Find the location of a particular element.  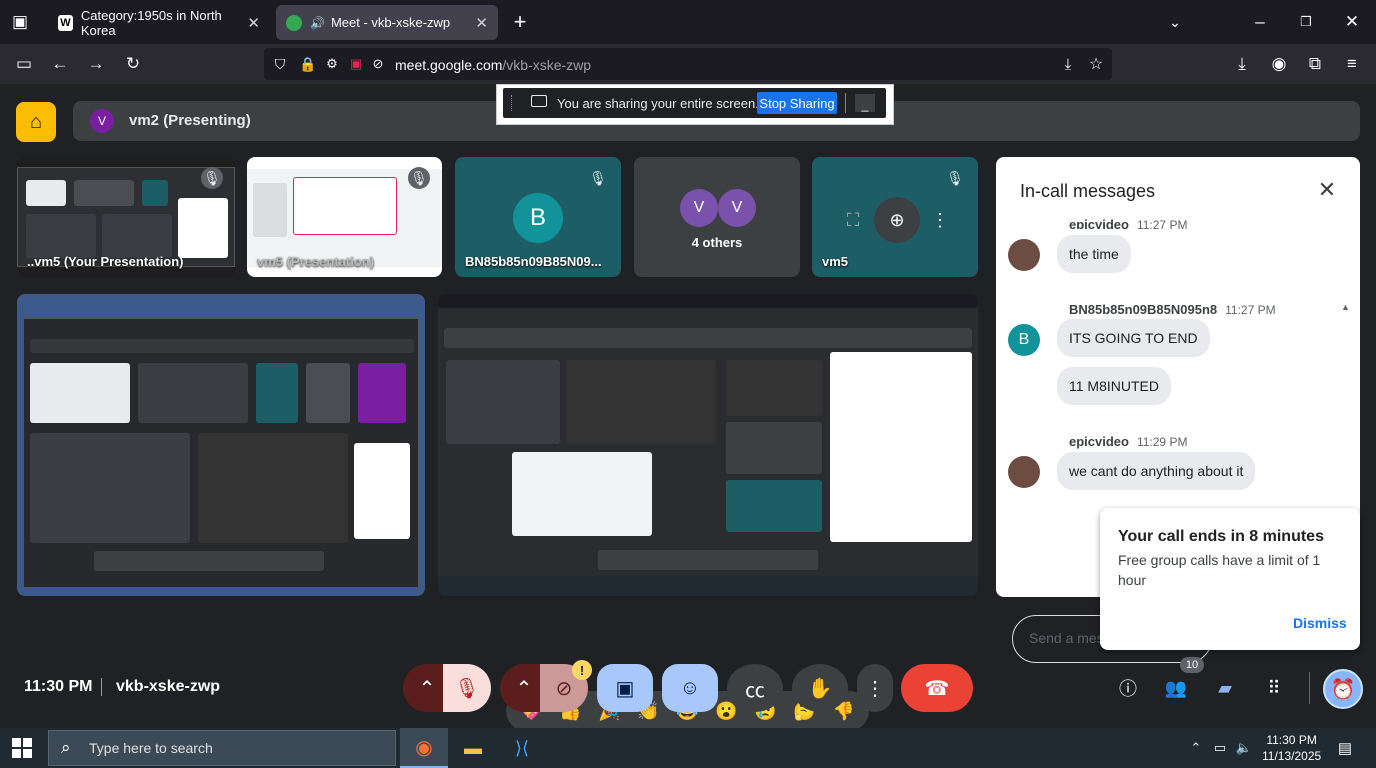

people-icon: 👥 is located at coordinates (1176, 688).